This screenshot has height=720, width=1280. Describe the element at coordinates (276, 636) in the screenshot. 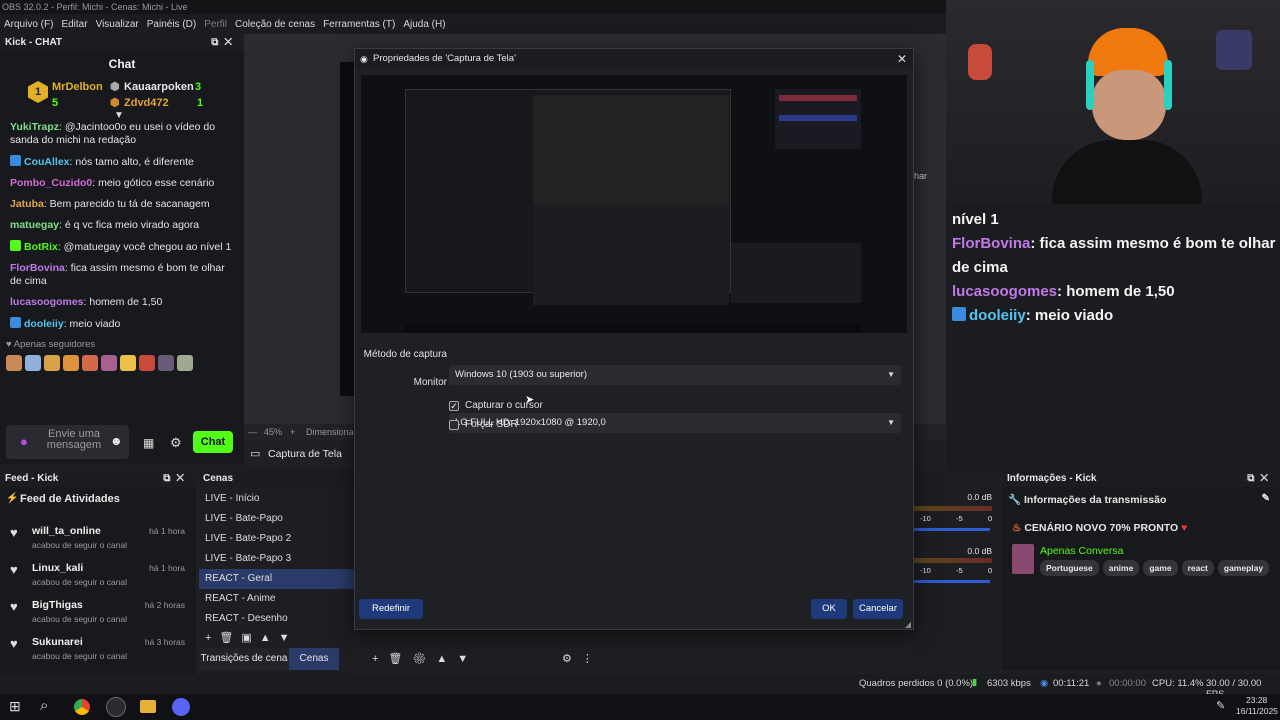

I see `scene-toolbar: +🗑▣▲▼` at that location.